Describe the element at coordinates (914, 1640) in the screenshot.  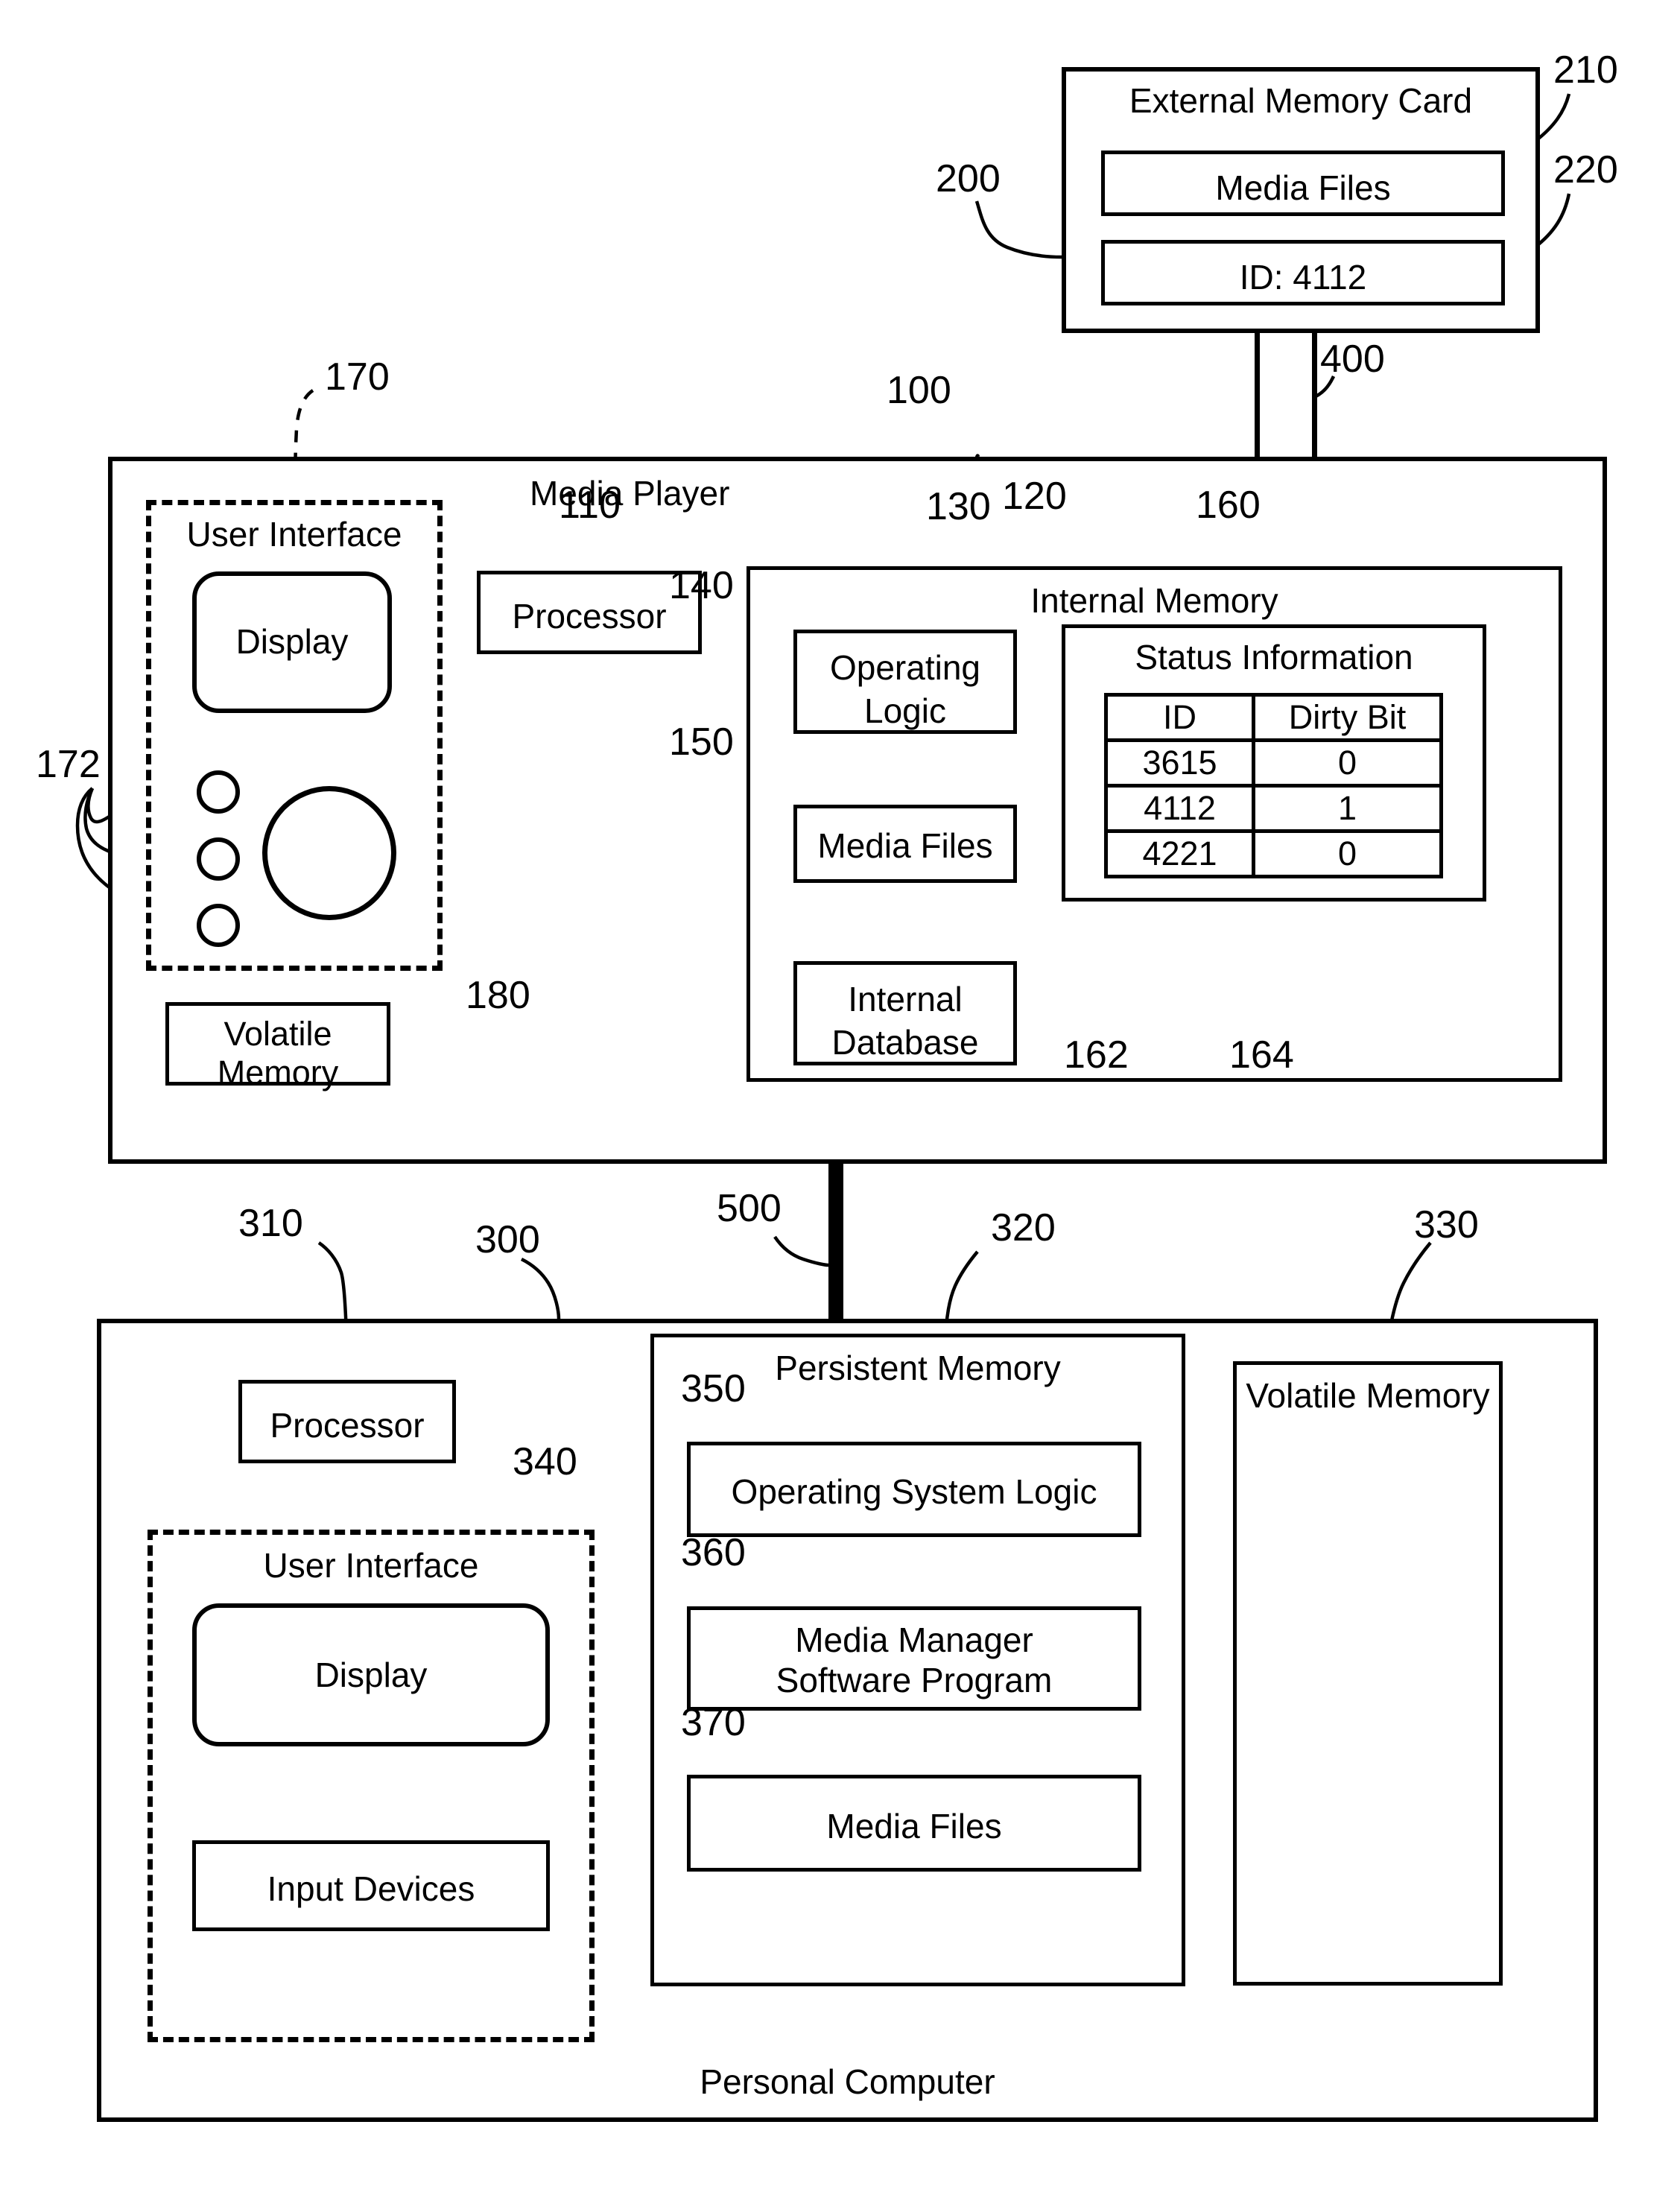
I see `media-manager-label-line1: Media Manager` at that location.